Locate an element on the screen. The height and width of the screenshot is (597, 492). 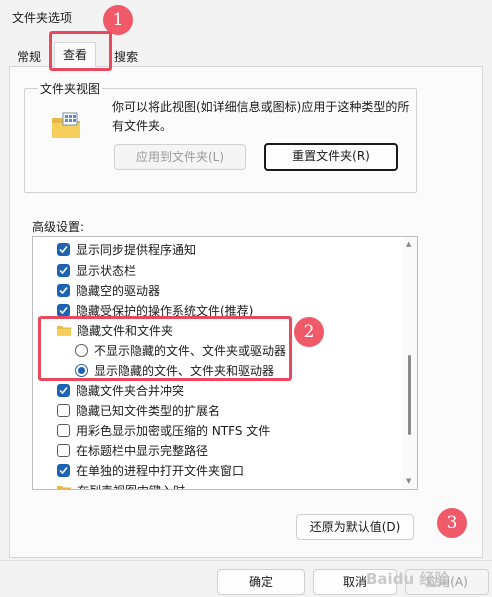
setting-label: 不显示隐藏的文件、文件夹或驱动器 is located at coordinates (190, 350).